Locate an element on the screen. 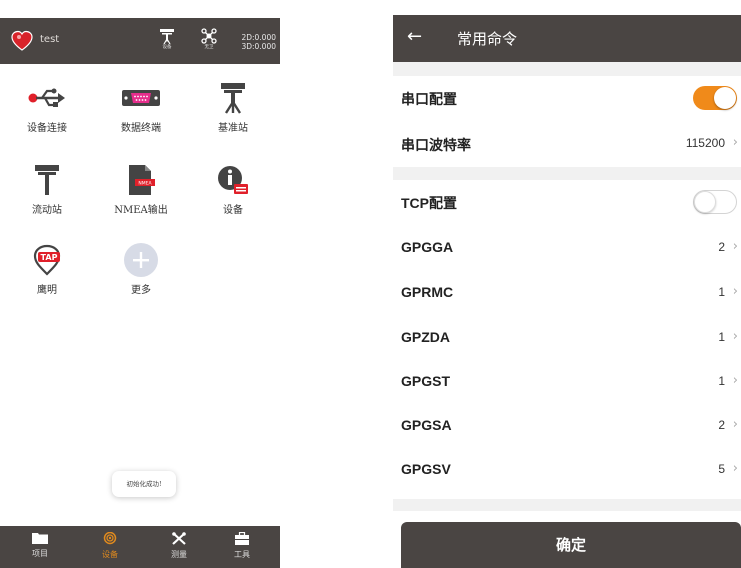  message-row-gprmc: GPRMC 1 › is located at coordinates (567, 292).